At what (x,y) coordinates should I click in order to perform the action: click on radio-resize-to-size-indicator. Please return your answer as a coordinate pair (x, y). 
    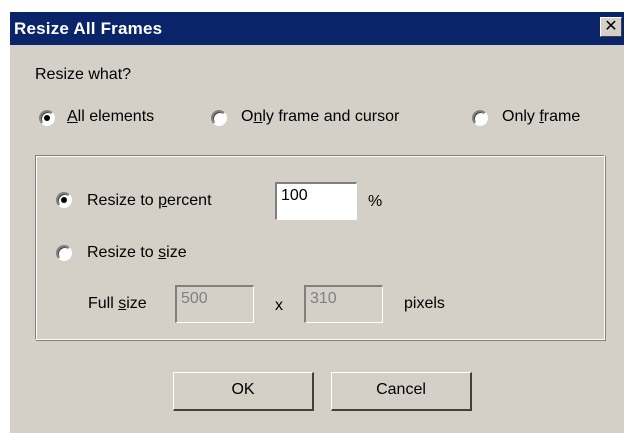
    Looking at the image, I should click on (64, 253).